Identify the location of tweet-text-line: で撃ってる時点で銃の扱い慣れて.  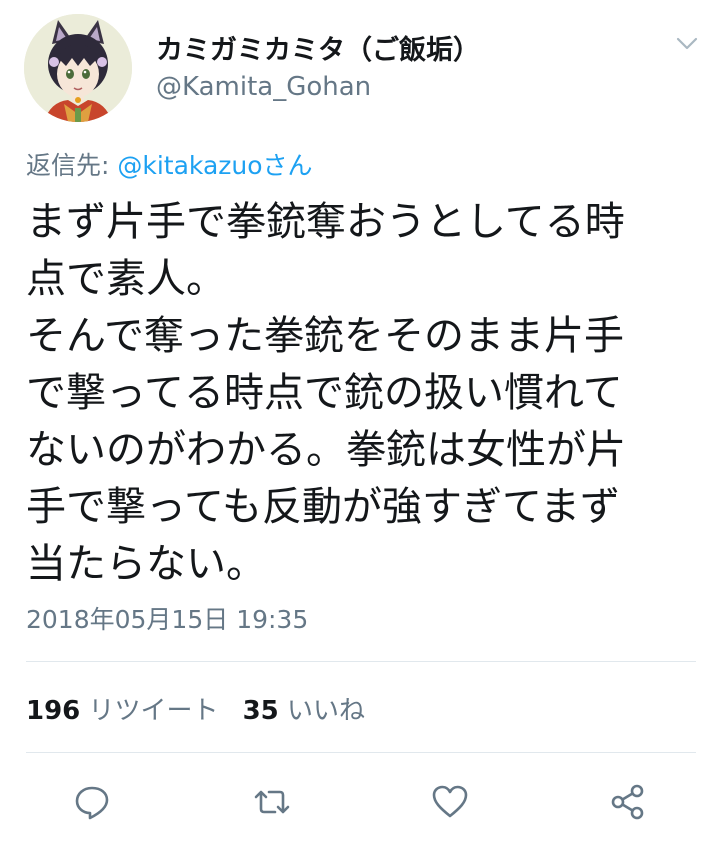
(324, 393).